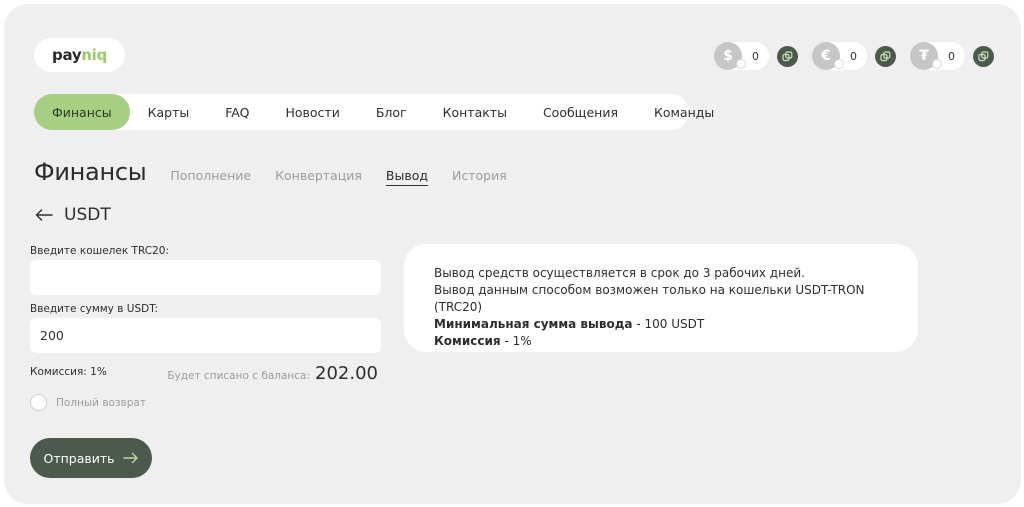  What do you see at coordinates (210, 177) in the screenshot?
I see `tab-deposit: Пополнение` at bounding box center [210, 177].